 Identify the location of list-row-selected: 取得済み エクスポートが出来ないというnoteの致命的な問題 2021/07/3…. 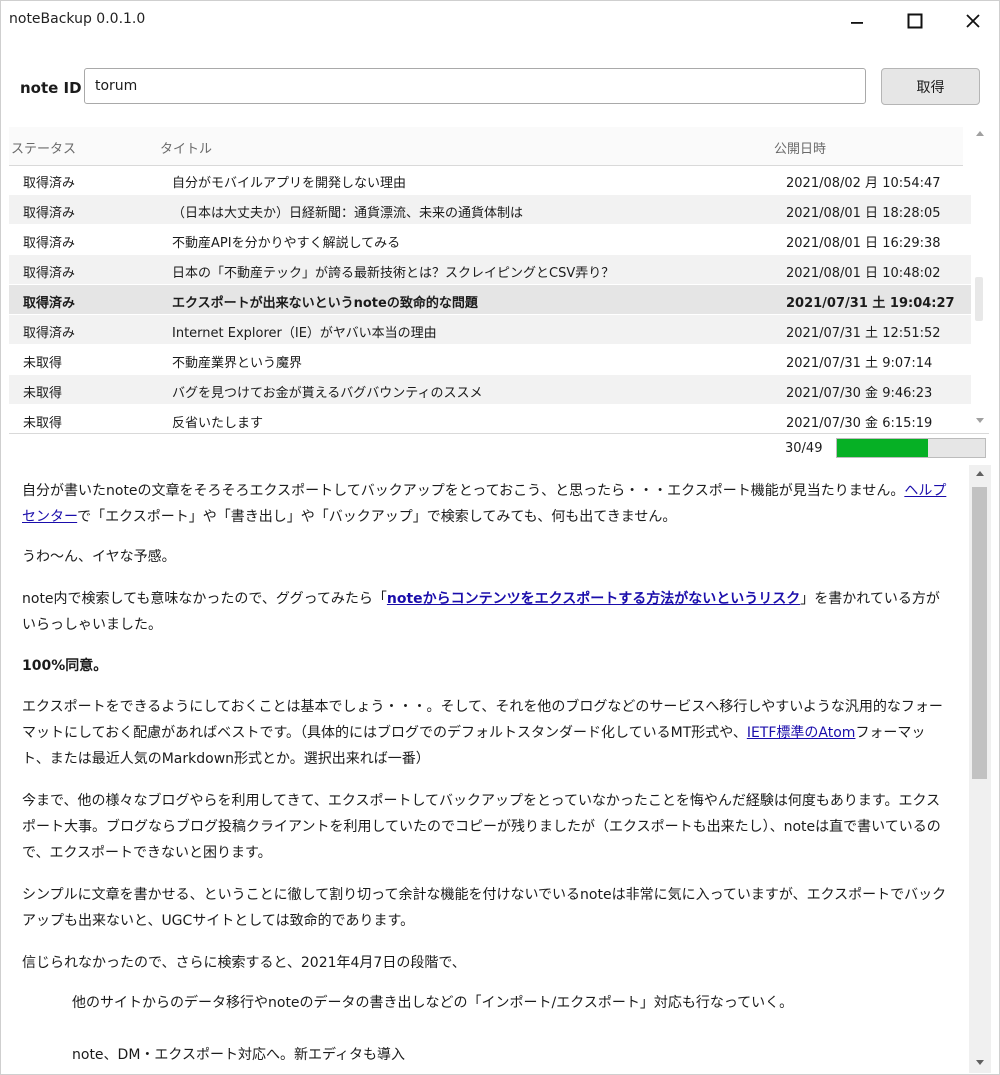
(490, 299).